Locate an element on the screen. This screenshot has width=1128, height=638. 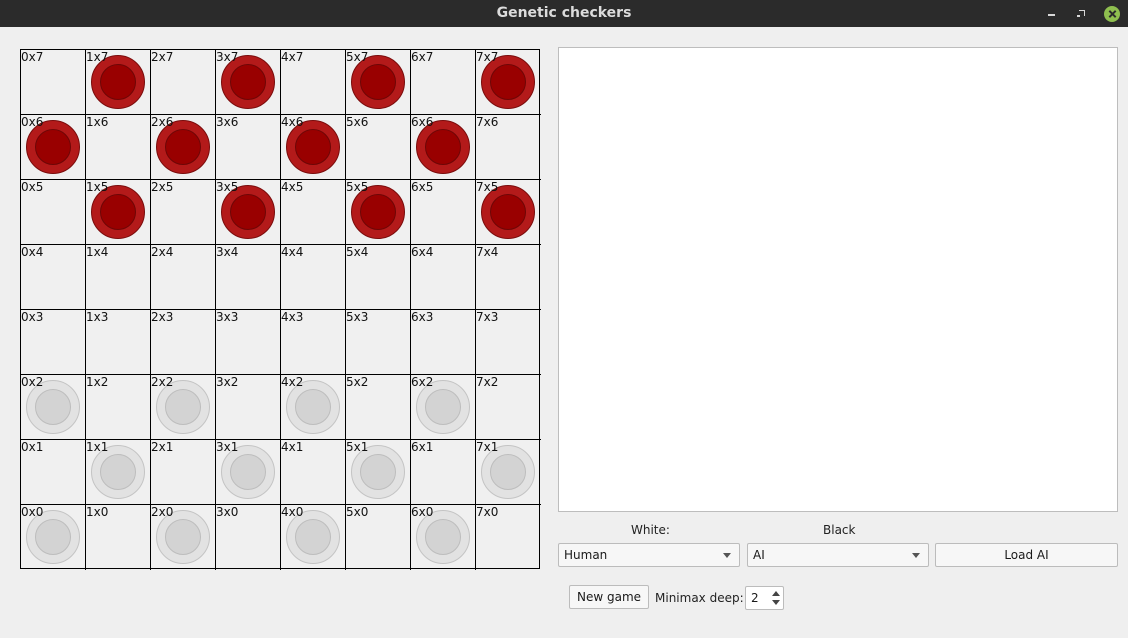
black-player-select: AI is located at coordinates (838, 555).